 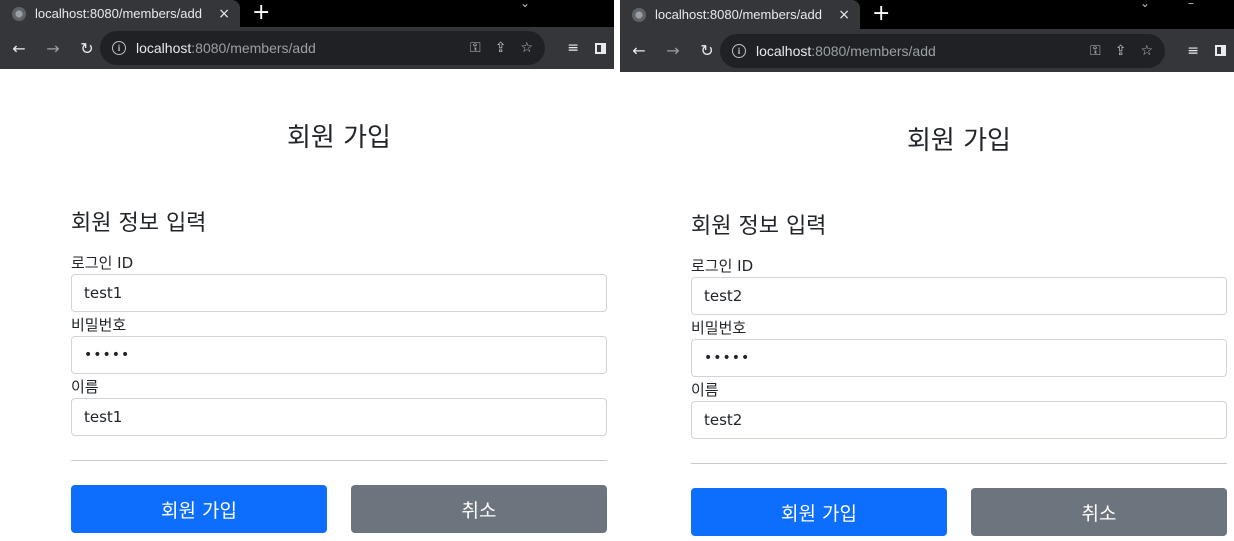 What do you see at coordinates (1191, 5) in the screenshot?
I see `minimize-icon: –` at bounding box center [1191, 5].